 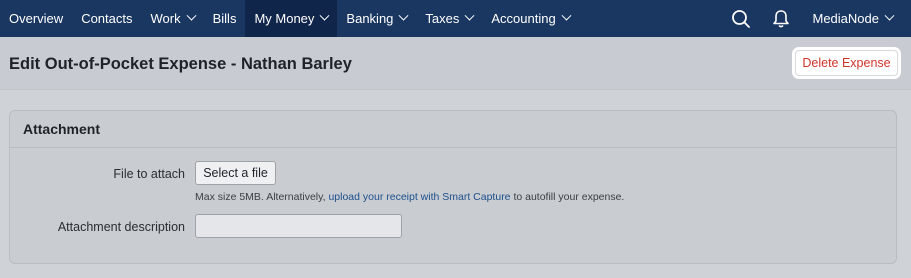 I want to click on nav-item-work: Work, so click(x=173, y=18).